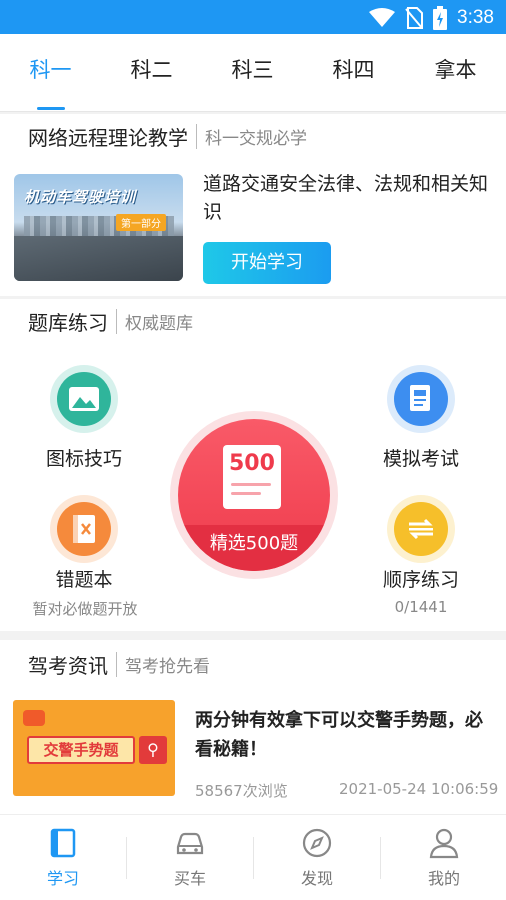 The height and width of the screenshot is (900, 506). I want to click on tab-subject-three: 科三, so click(252, 73).